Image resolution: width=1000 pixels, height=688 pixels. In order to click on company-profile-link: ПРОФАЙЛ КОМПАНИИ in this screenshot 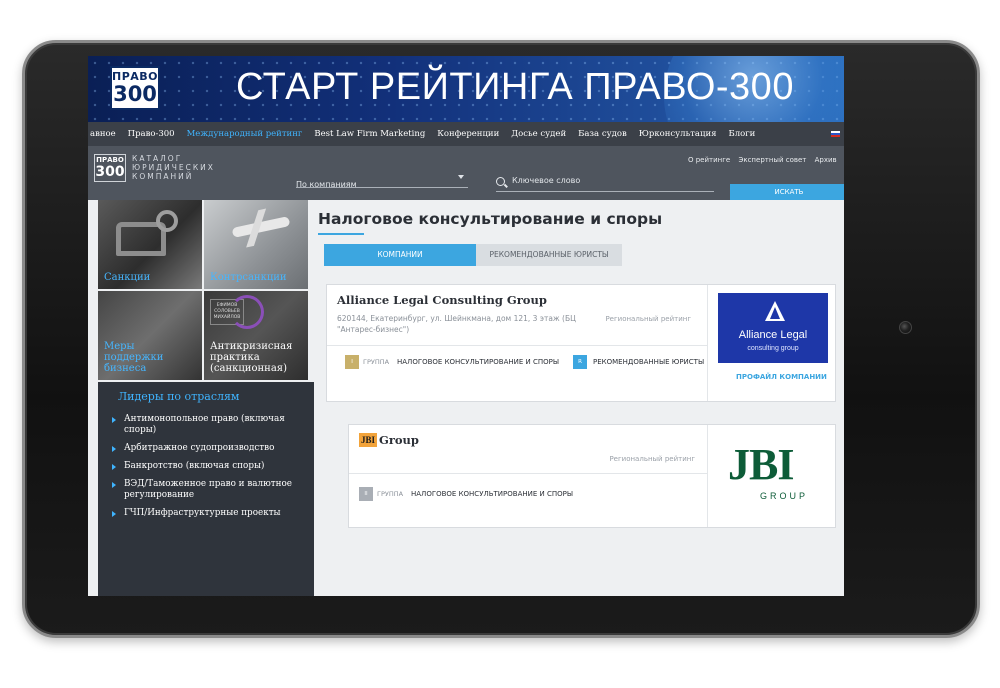, I will do `click(781, 377)`.